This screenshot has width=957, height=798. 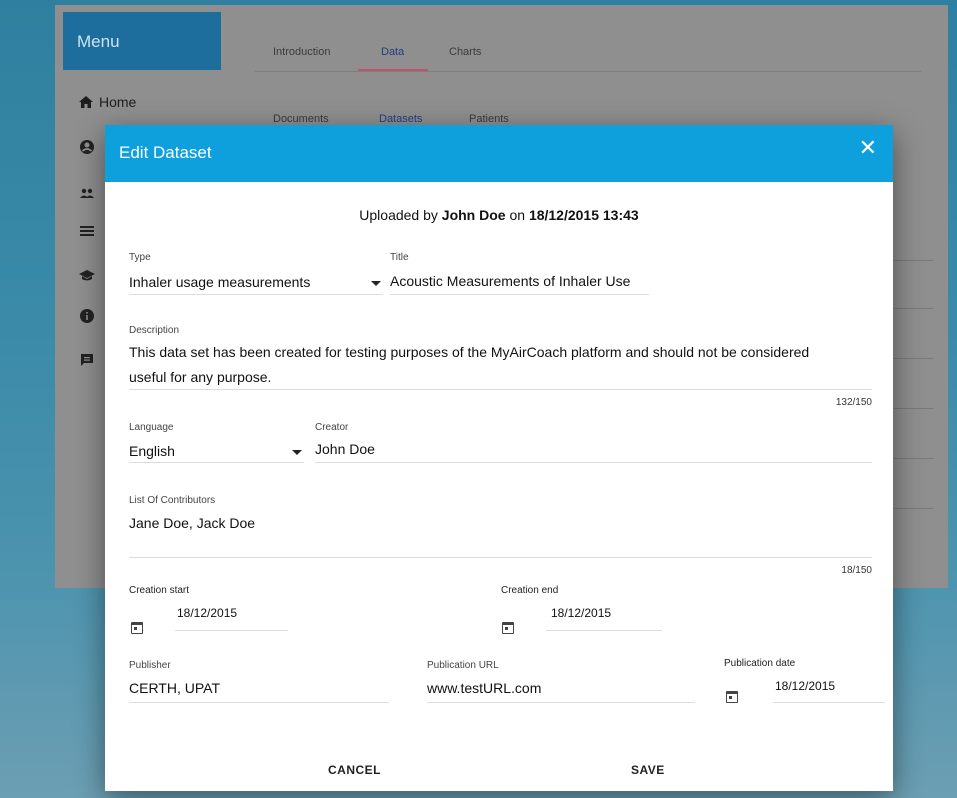 I want to click on creation-end-value: 18/12/2015, so click(x=581, y=613).